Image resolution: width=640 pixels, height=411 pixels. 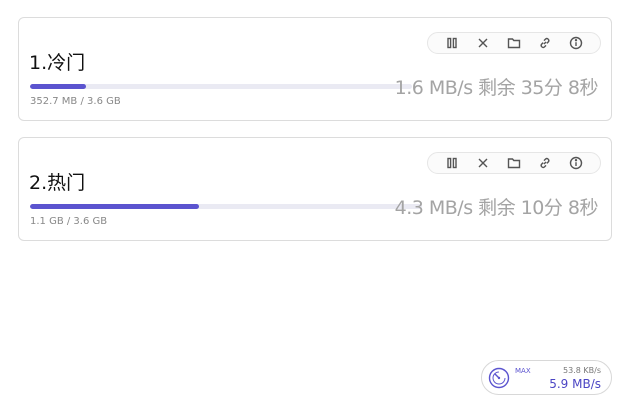 What do you see at coordinates (69, 221) in the screenshot?
I see `download-size: 1.1 GB / 3.6 GB` at bounding box center [69, 221].